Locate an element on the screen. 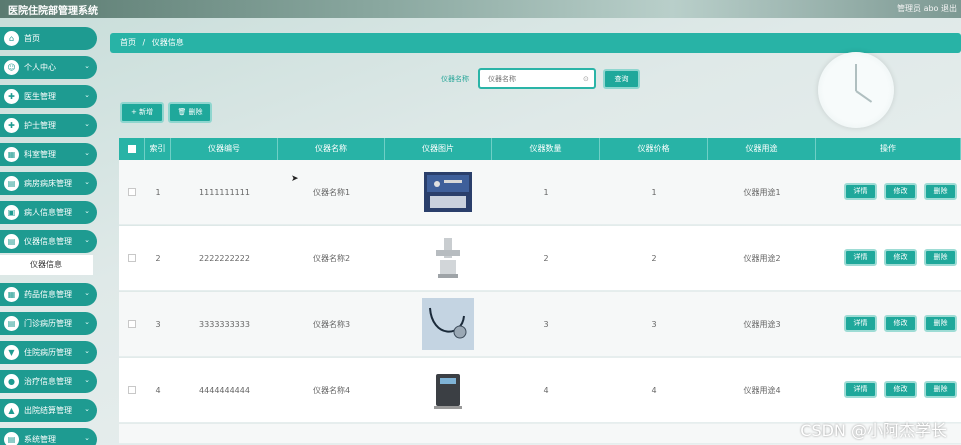 This screenshot has width=961, height=445. app-title: 医院住院部管理系统 is located at coordinates (53, 11).